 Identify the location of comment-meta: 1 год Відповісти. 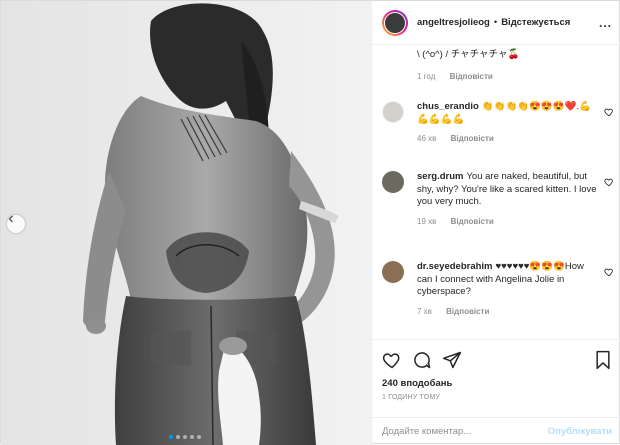
(515, 76).